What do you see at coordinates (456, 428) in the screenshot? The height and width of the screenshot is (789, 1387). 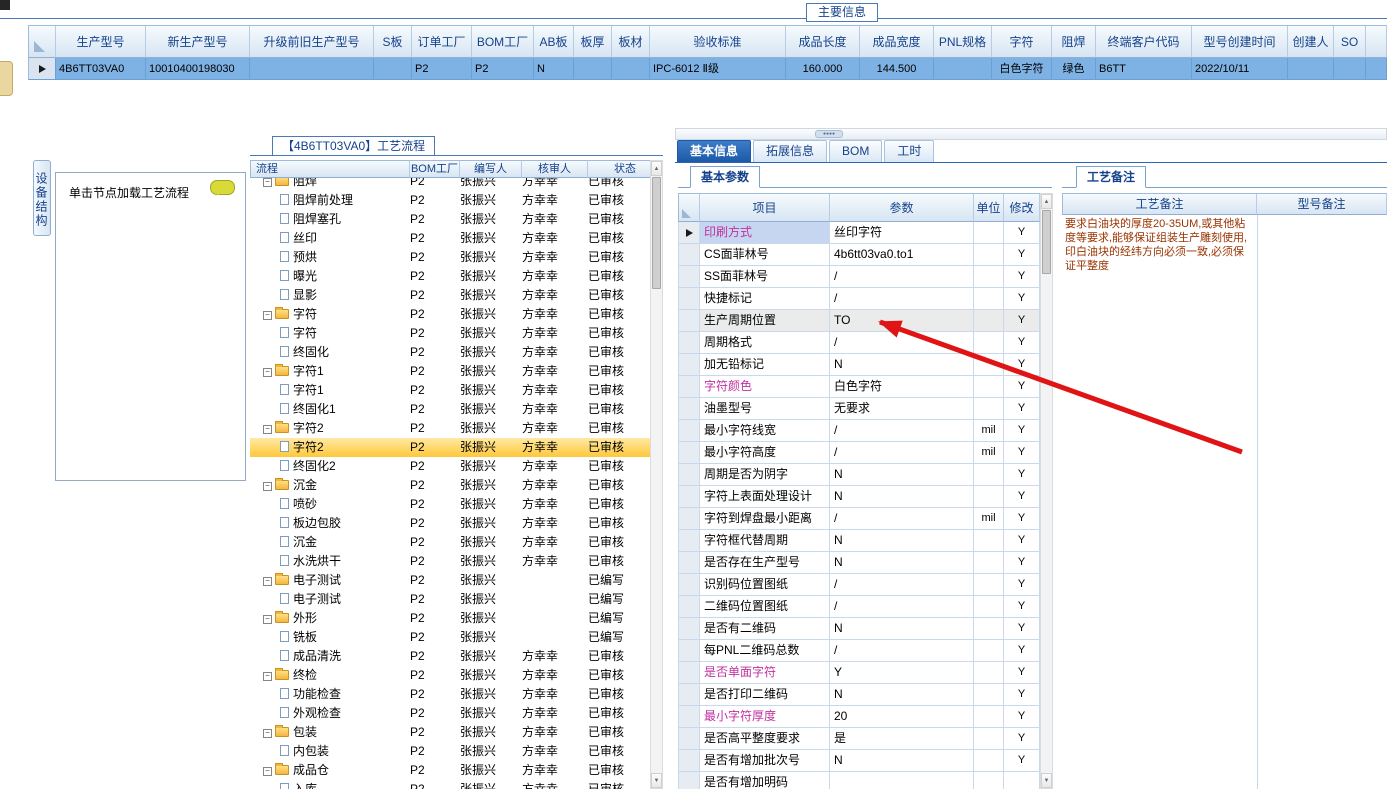 I see `tree-row: − 字符2 P2 张振兴 方幸幸 已审核` at bounding box center [456, 428].